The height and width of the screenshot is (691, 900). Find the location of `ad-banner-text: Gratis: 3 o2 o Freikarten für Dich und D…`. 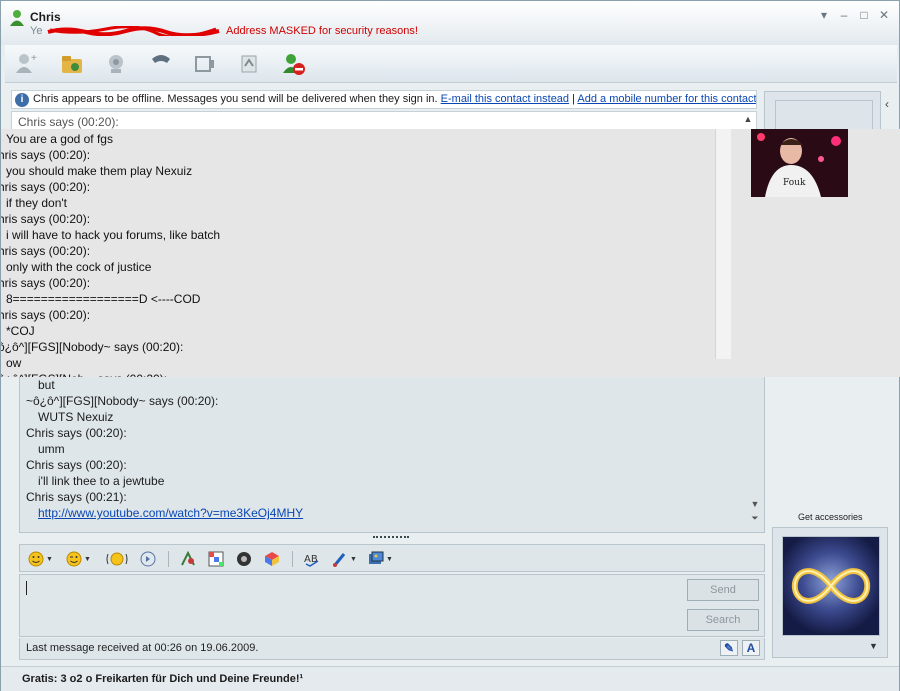

ad-banner-text: Gratis: 3 o2 o Freikarten für Dich und D… is located at coordinates (163, 679).